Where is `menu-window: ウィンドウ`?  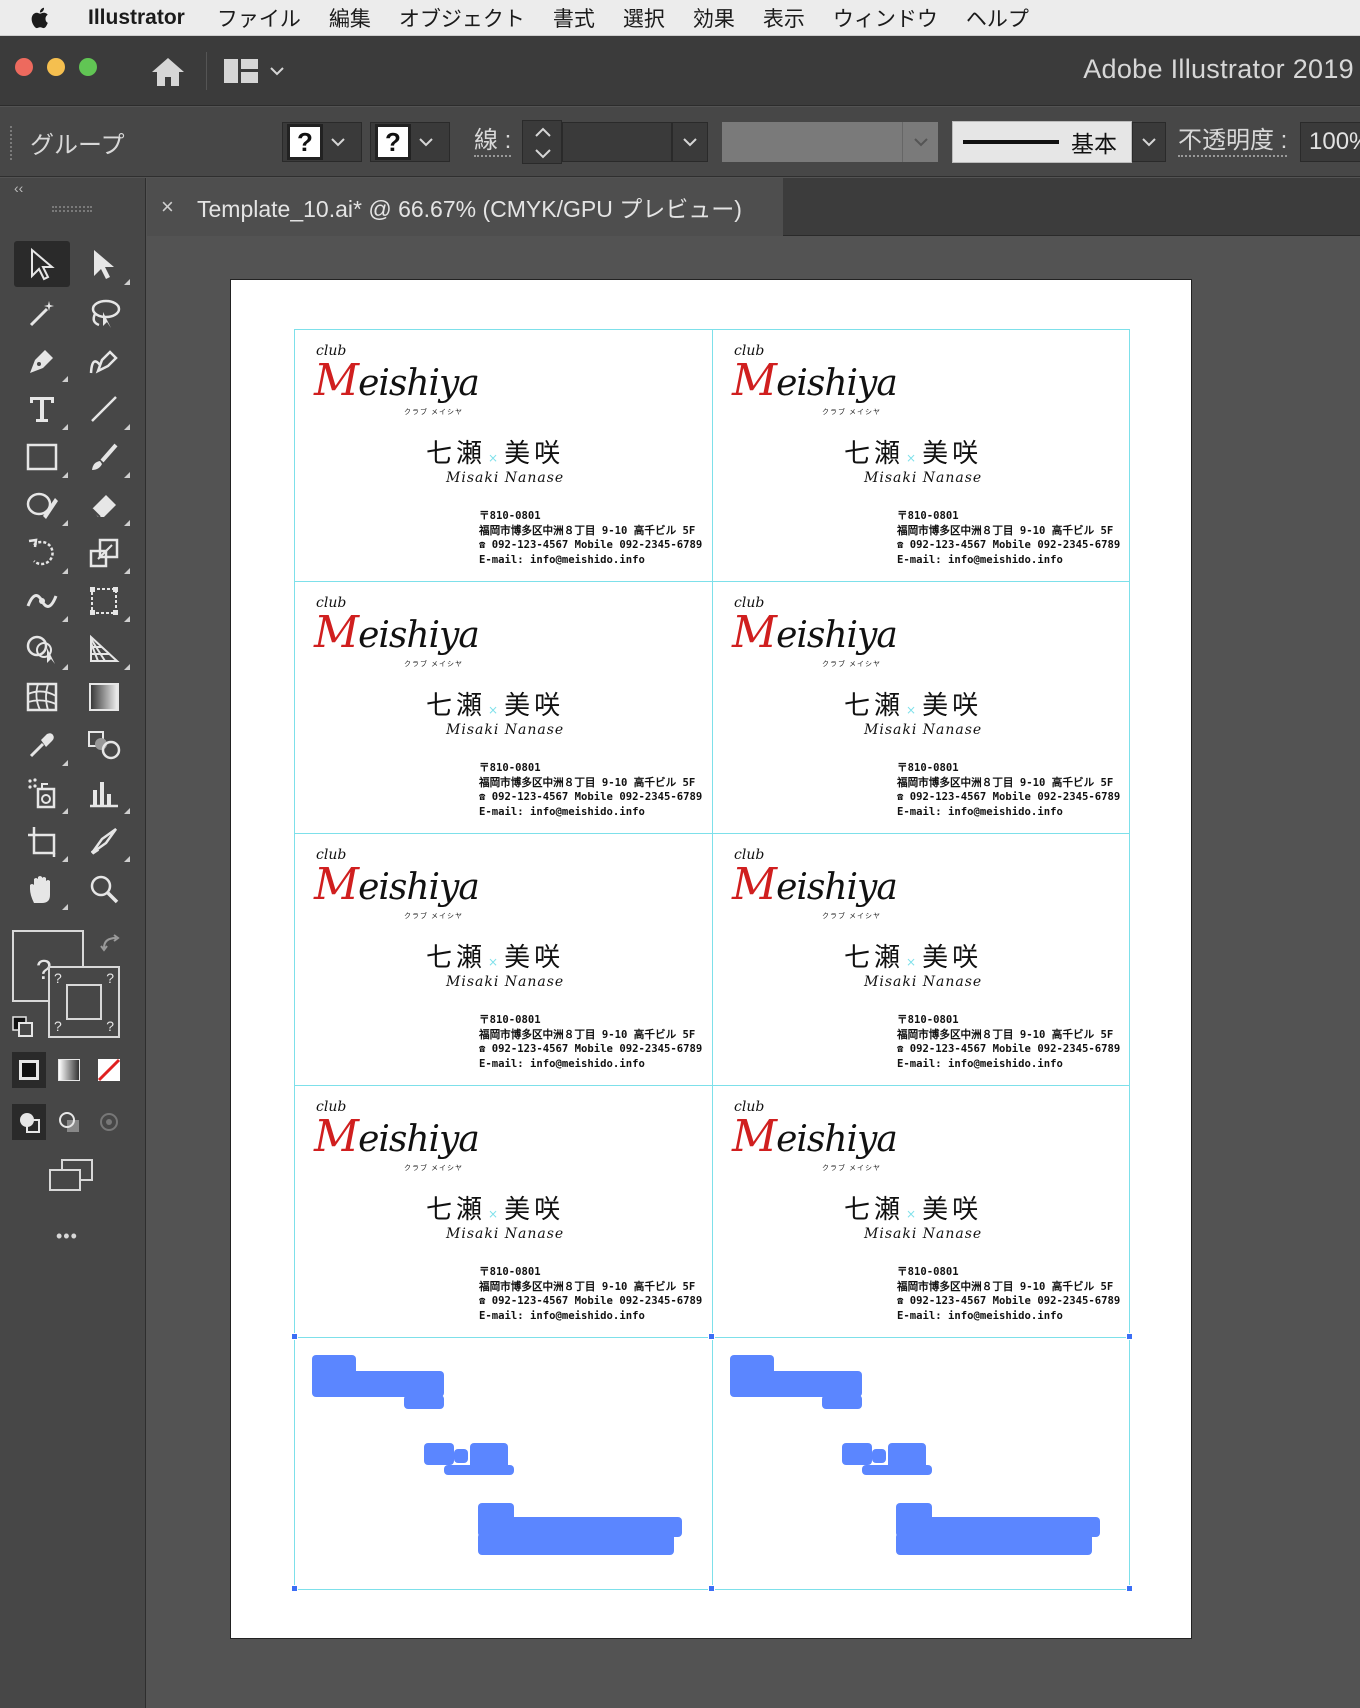 menu-window: ウィンドウ is located at coordinates (885, 18).